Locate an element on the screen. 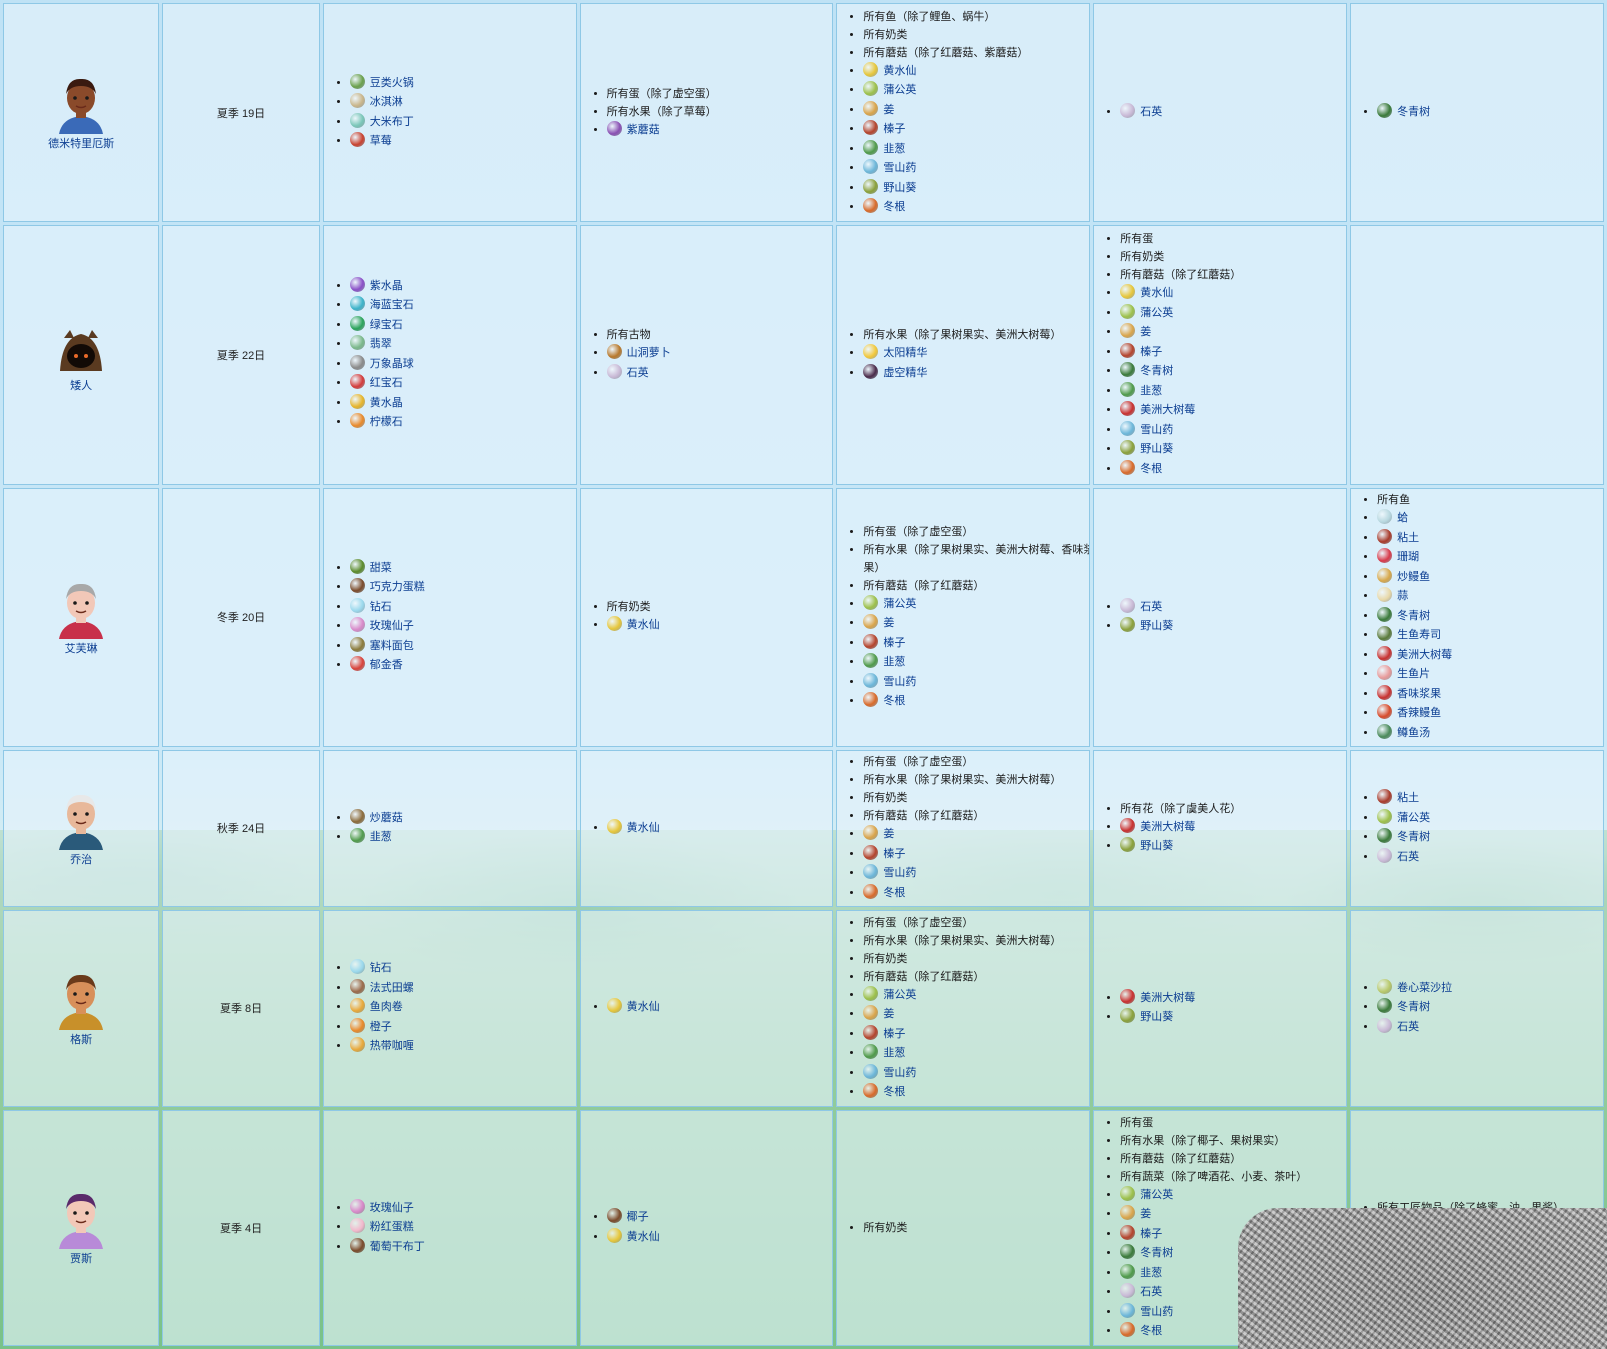 This screenshot has height=1349, width=1607. gift-item-link: 绿宝石 is located at coordinates (386, 325).